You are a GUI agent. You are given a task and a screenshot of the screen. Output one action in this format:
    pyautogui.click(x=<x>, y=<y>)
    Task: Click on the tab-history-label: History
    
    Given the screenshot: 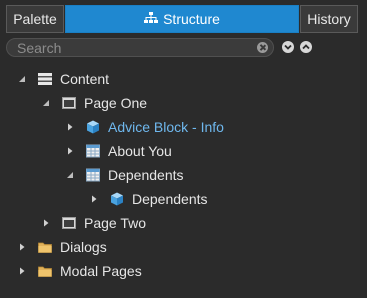 What is the action you would take?
    pyautogui.click(x=329, y=19)
    